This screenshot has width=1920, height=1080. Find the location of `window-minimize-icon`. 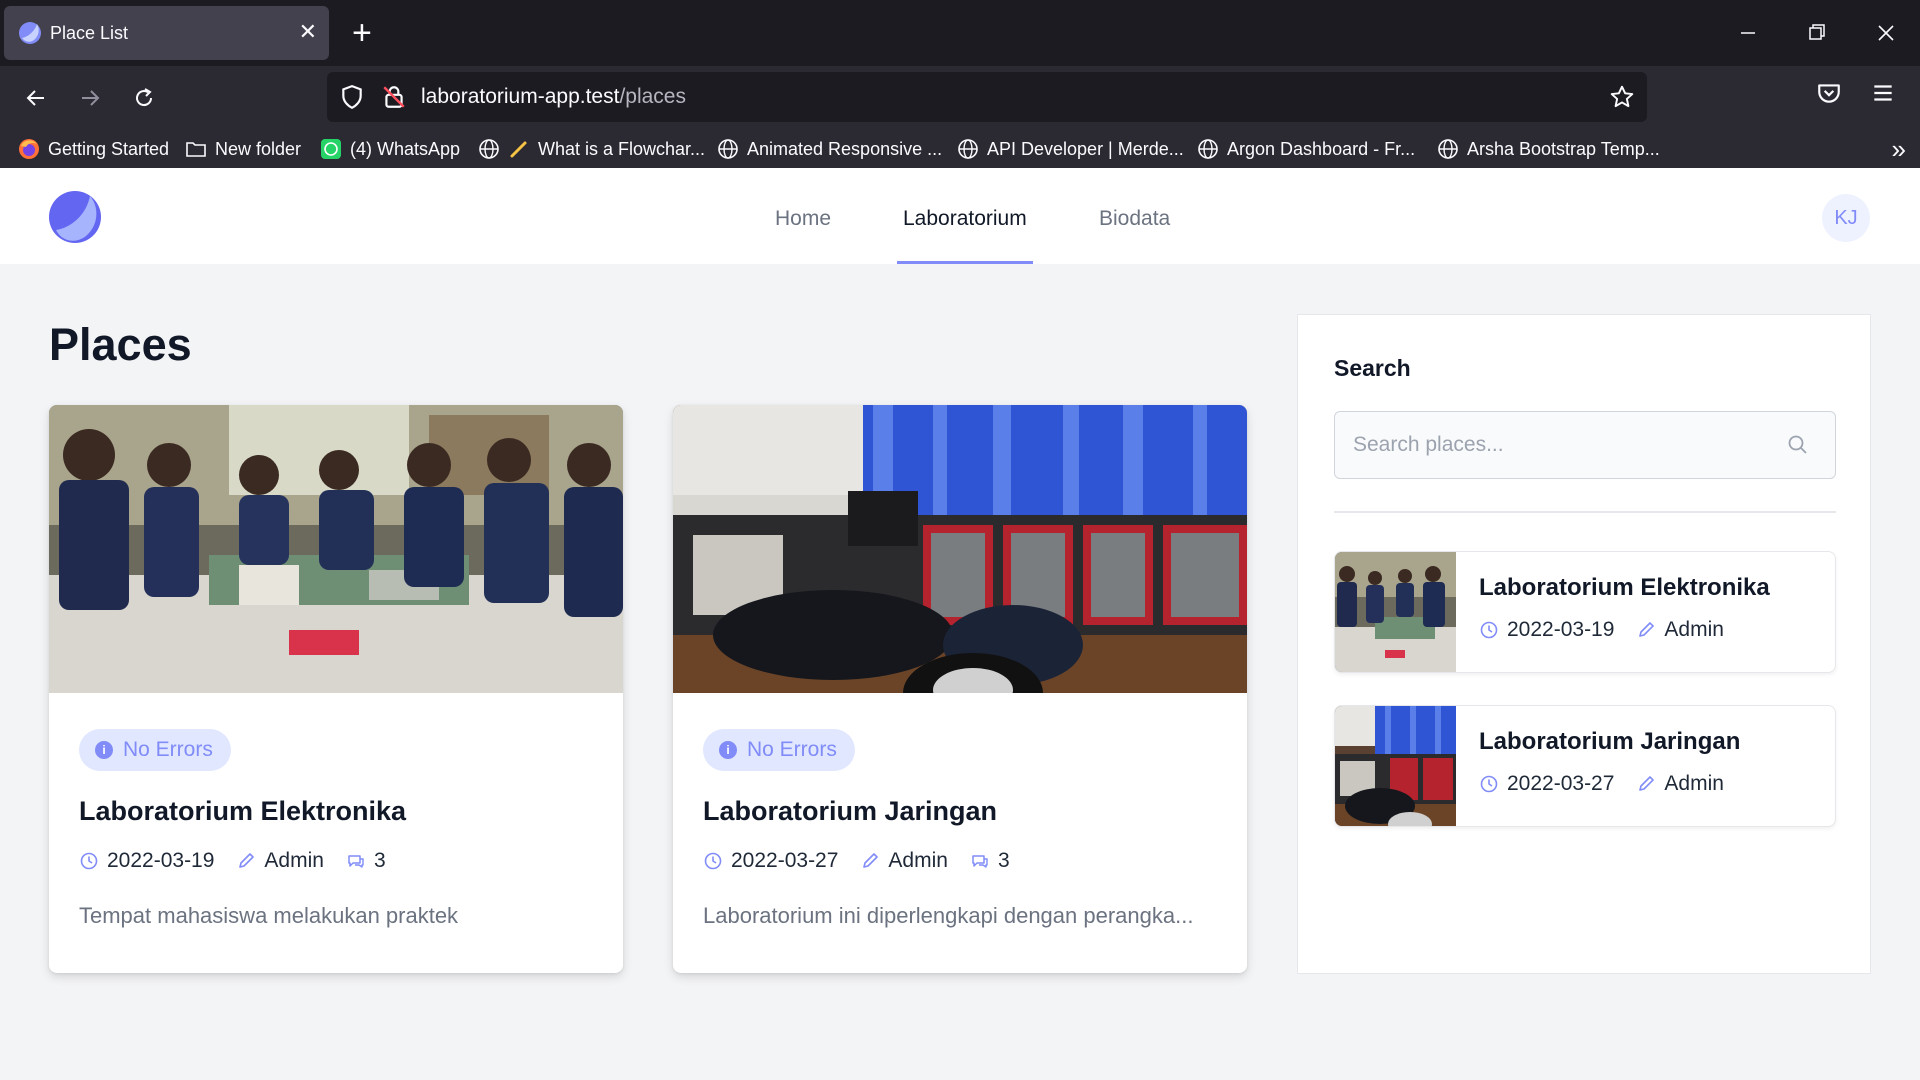

window-minimize-icon is located at coordinates (1748, 33).